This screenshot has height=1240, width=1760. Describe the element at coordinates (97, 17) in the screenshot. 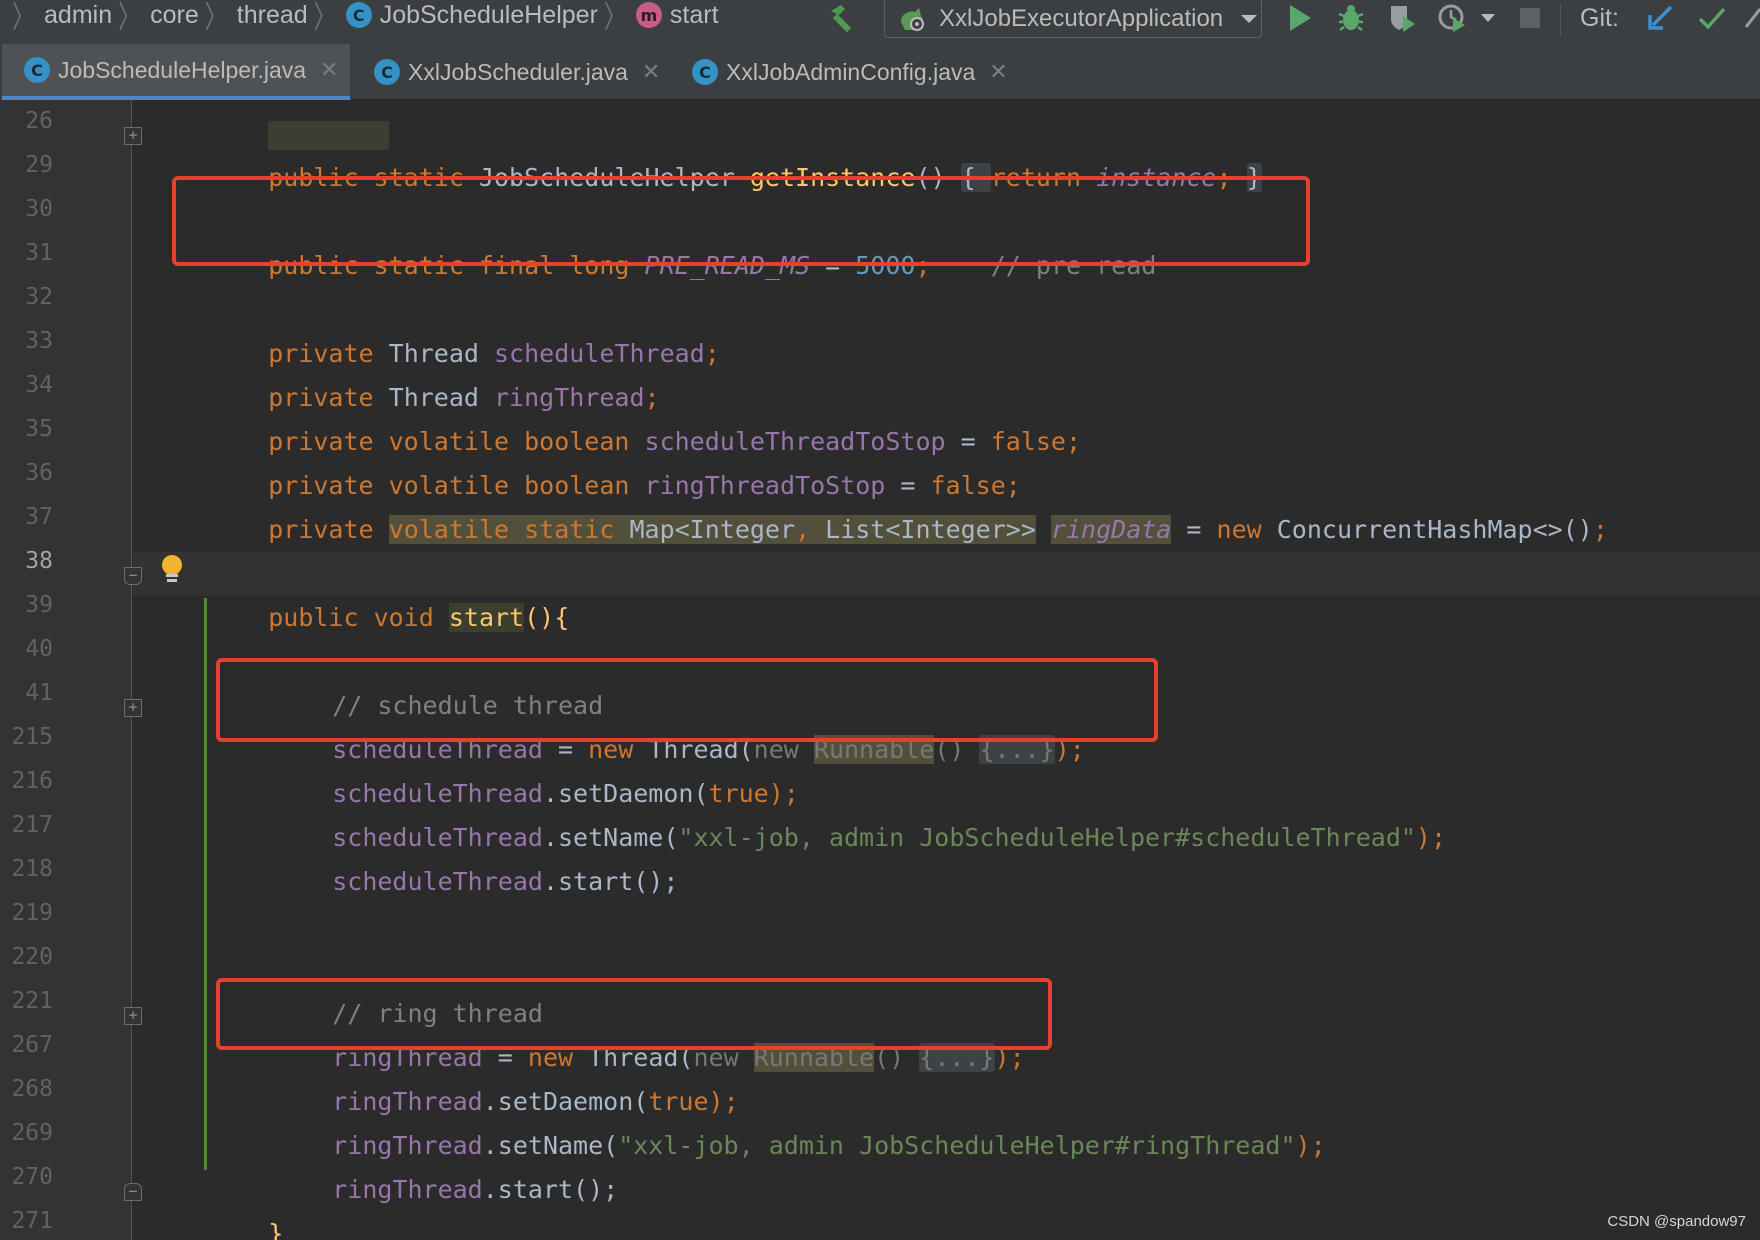

I see `breadcrumb-item-admin: admin 〉` at that location.